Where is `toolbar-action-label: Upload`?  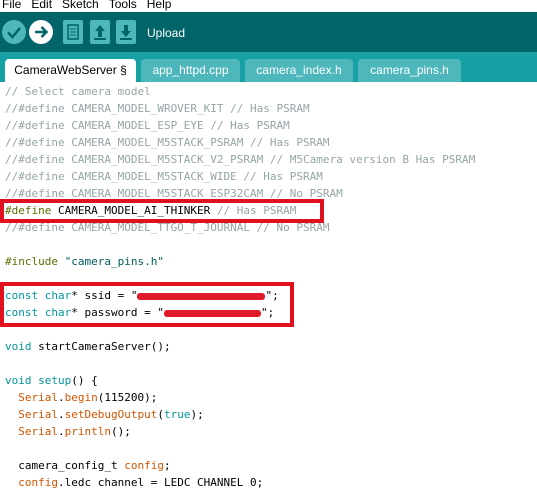
toolbar-action-label: Upload is located at coordinates (166, 33).